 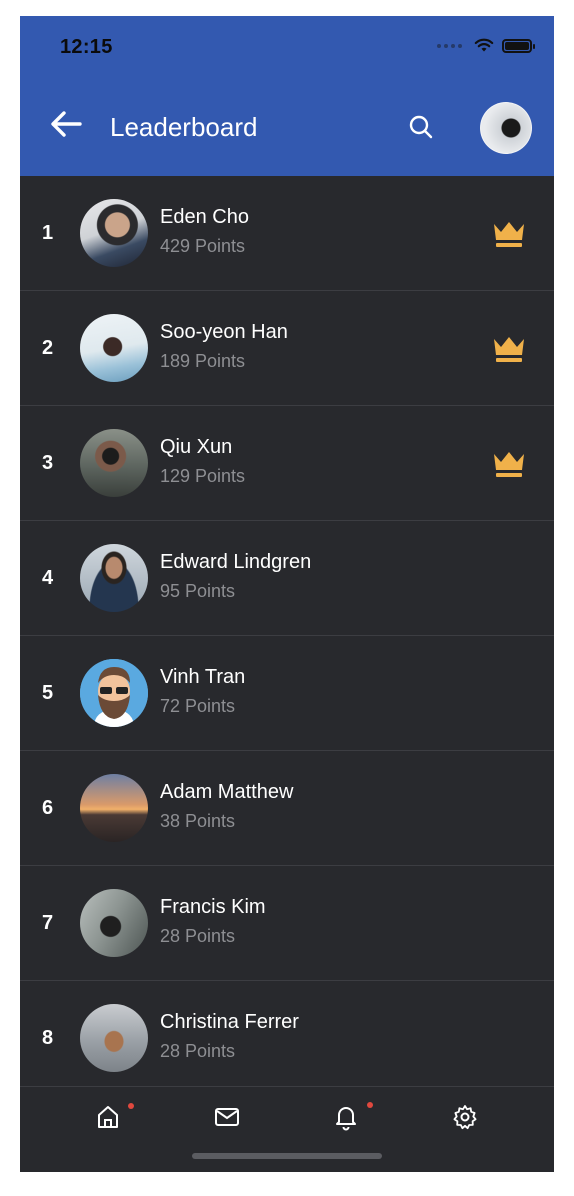 I want to click on player-points: 38 Points, so click(x=198, y=821).